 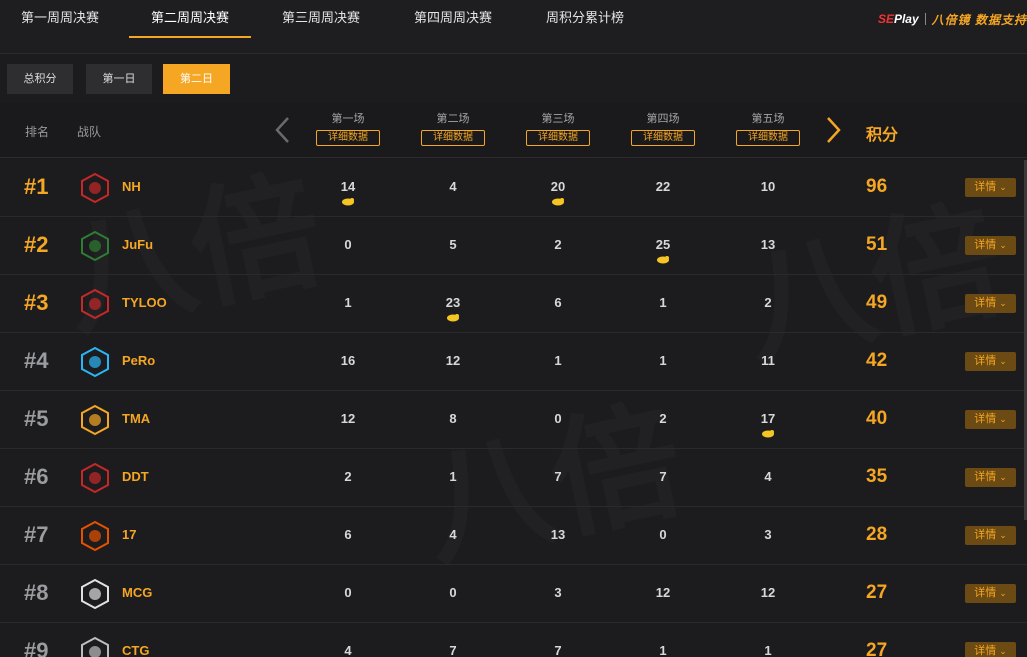 What do you see at coordinates (558, 192) in the screenshot?
I see `round-score: 20` at bounding box center [558, 192].